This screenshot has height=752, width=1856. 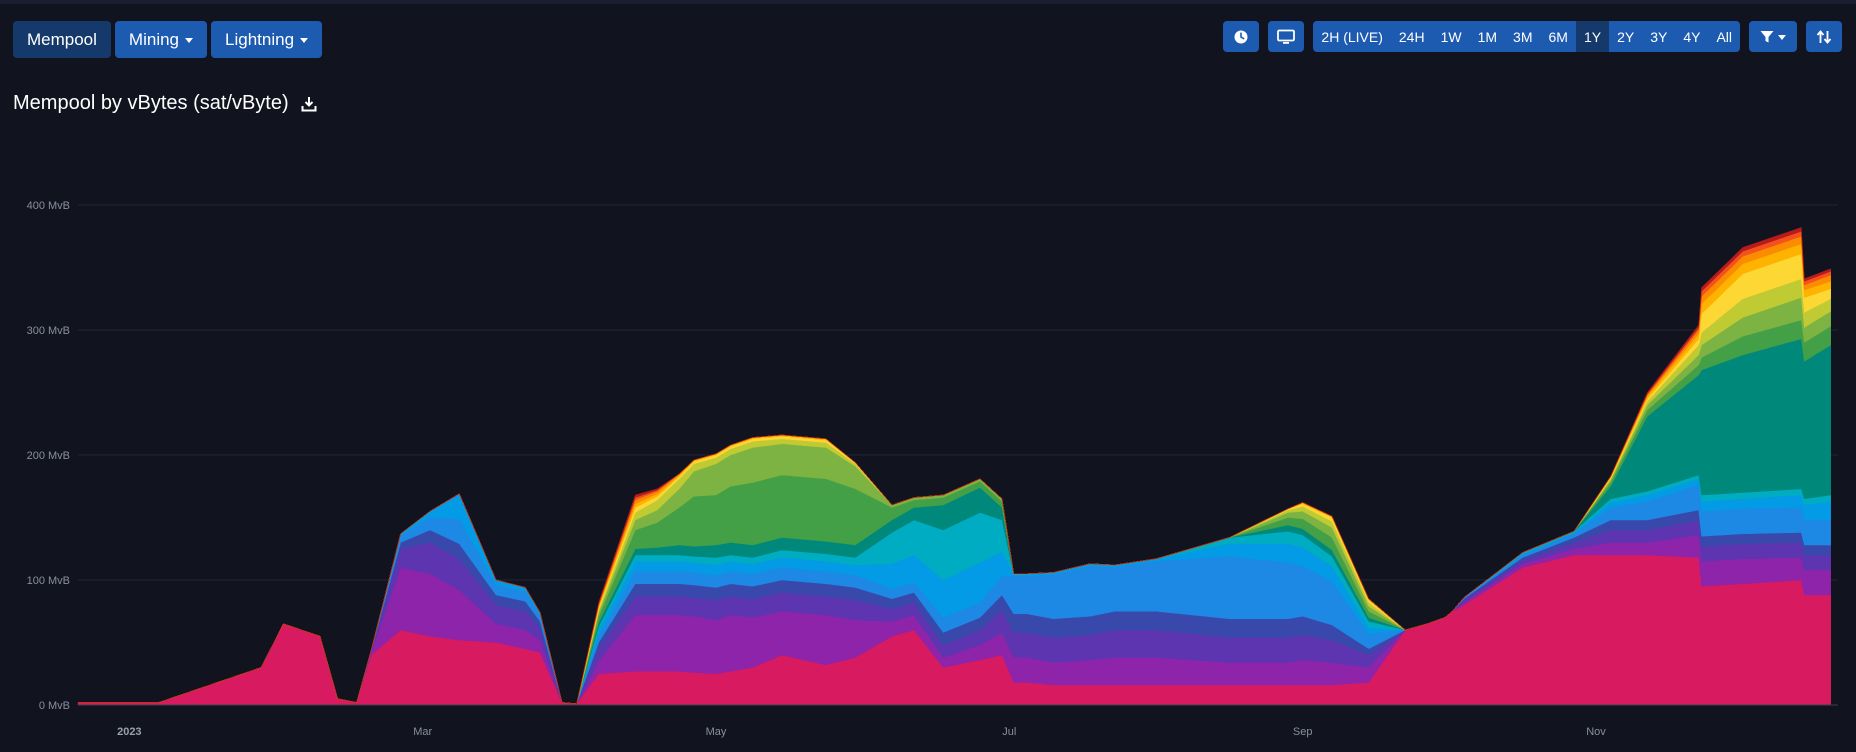 What do you see at coordinates (48, 456) in the screenshot?
I see `y-tick-label: 200 MvB` at bounding box center [48, 456].